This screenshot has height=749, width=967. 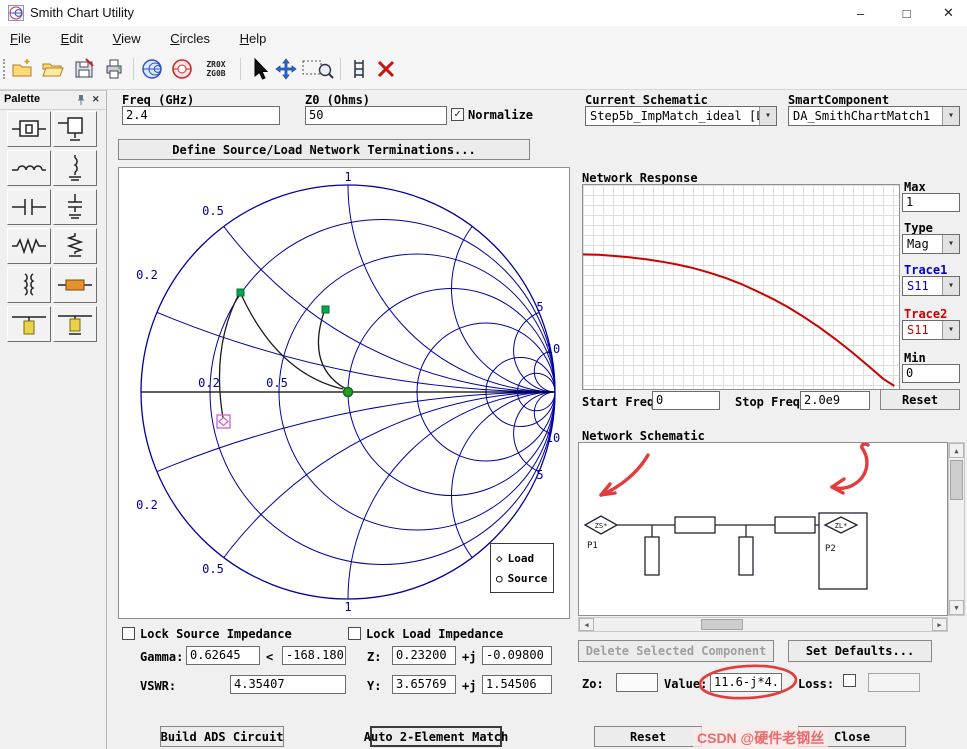 What do you see at coordinates (133, 69) in the screenshot?
I see `toolbar-separator` at bounding box center [133, 69].